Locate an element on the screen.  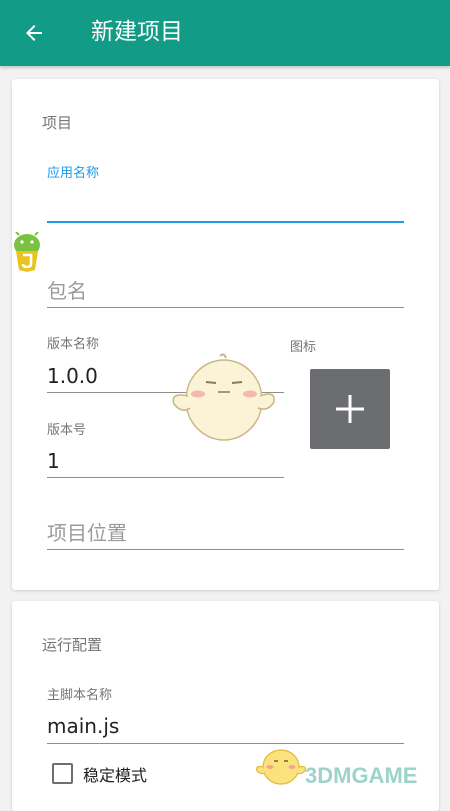
main-script-value: main.js is located at coordinates (83, 726).